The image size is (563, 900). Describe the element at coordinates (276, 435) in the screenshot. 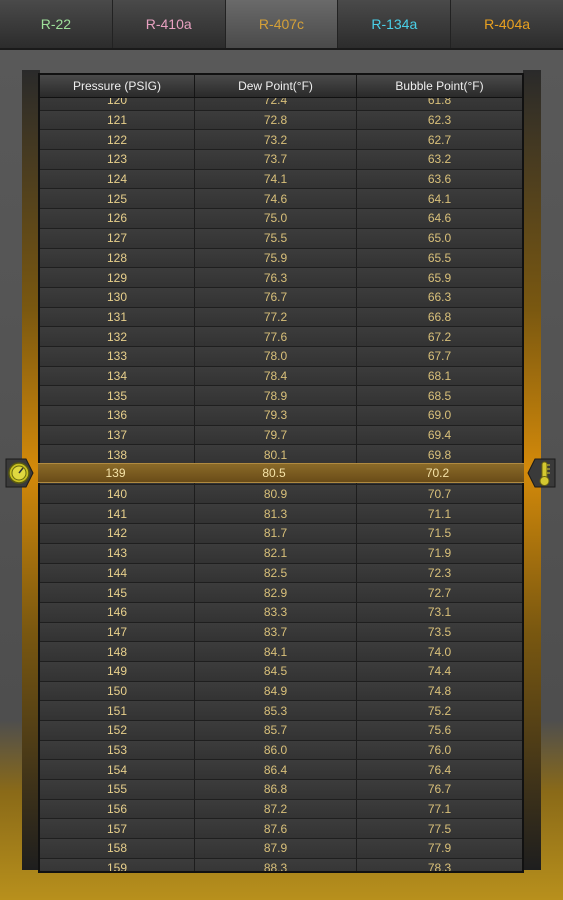

I see `dew-point-cell: 79.7` at that location.